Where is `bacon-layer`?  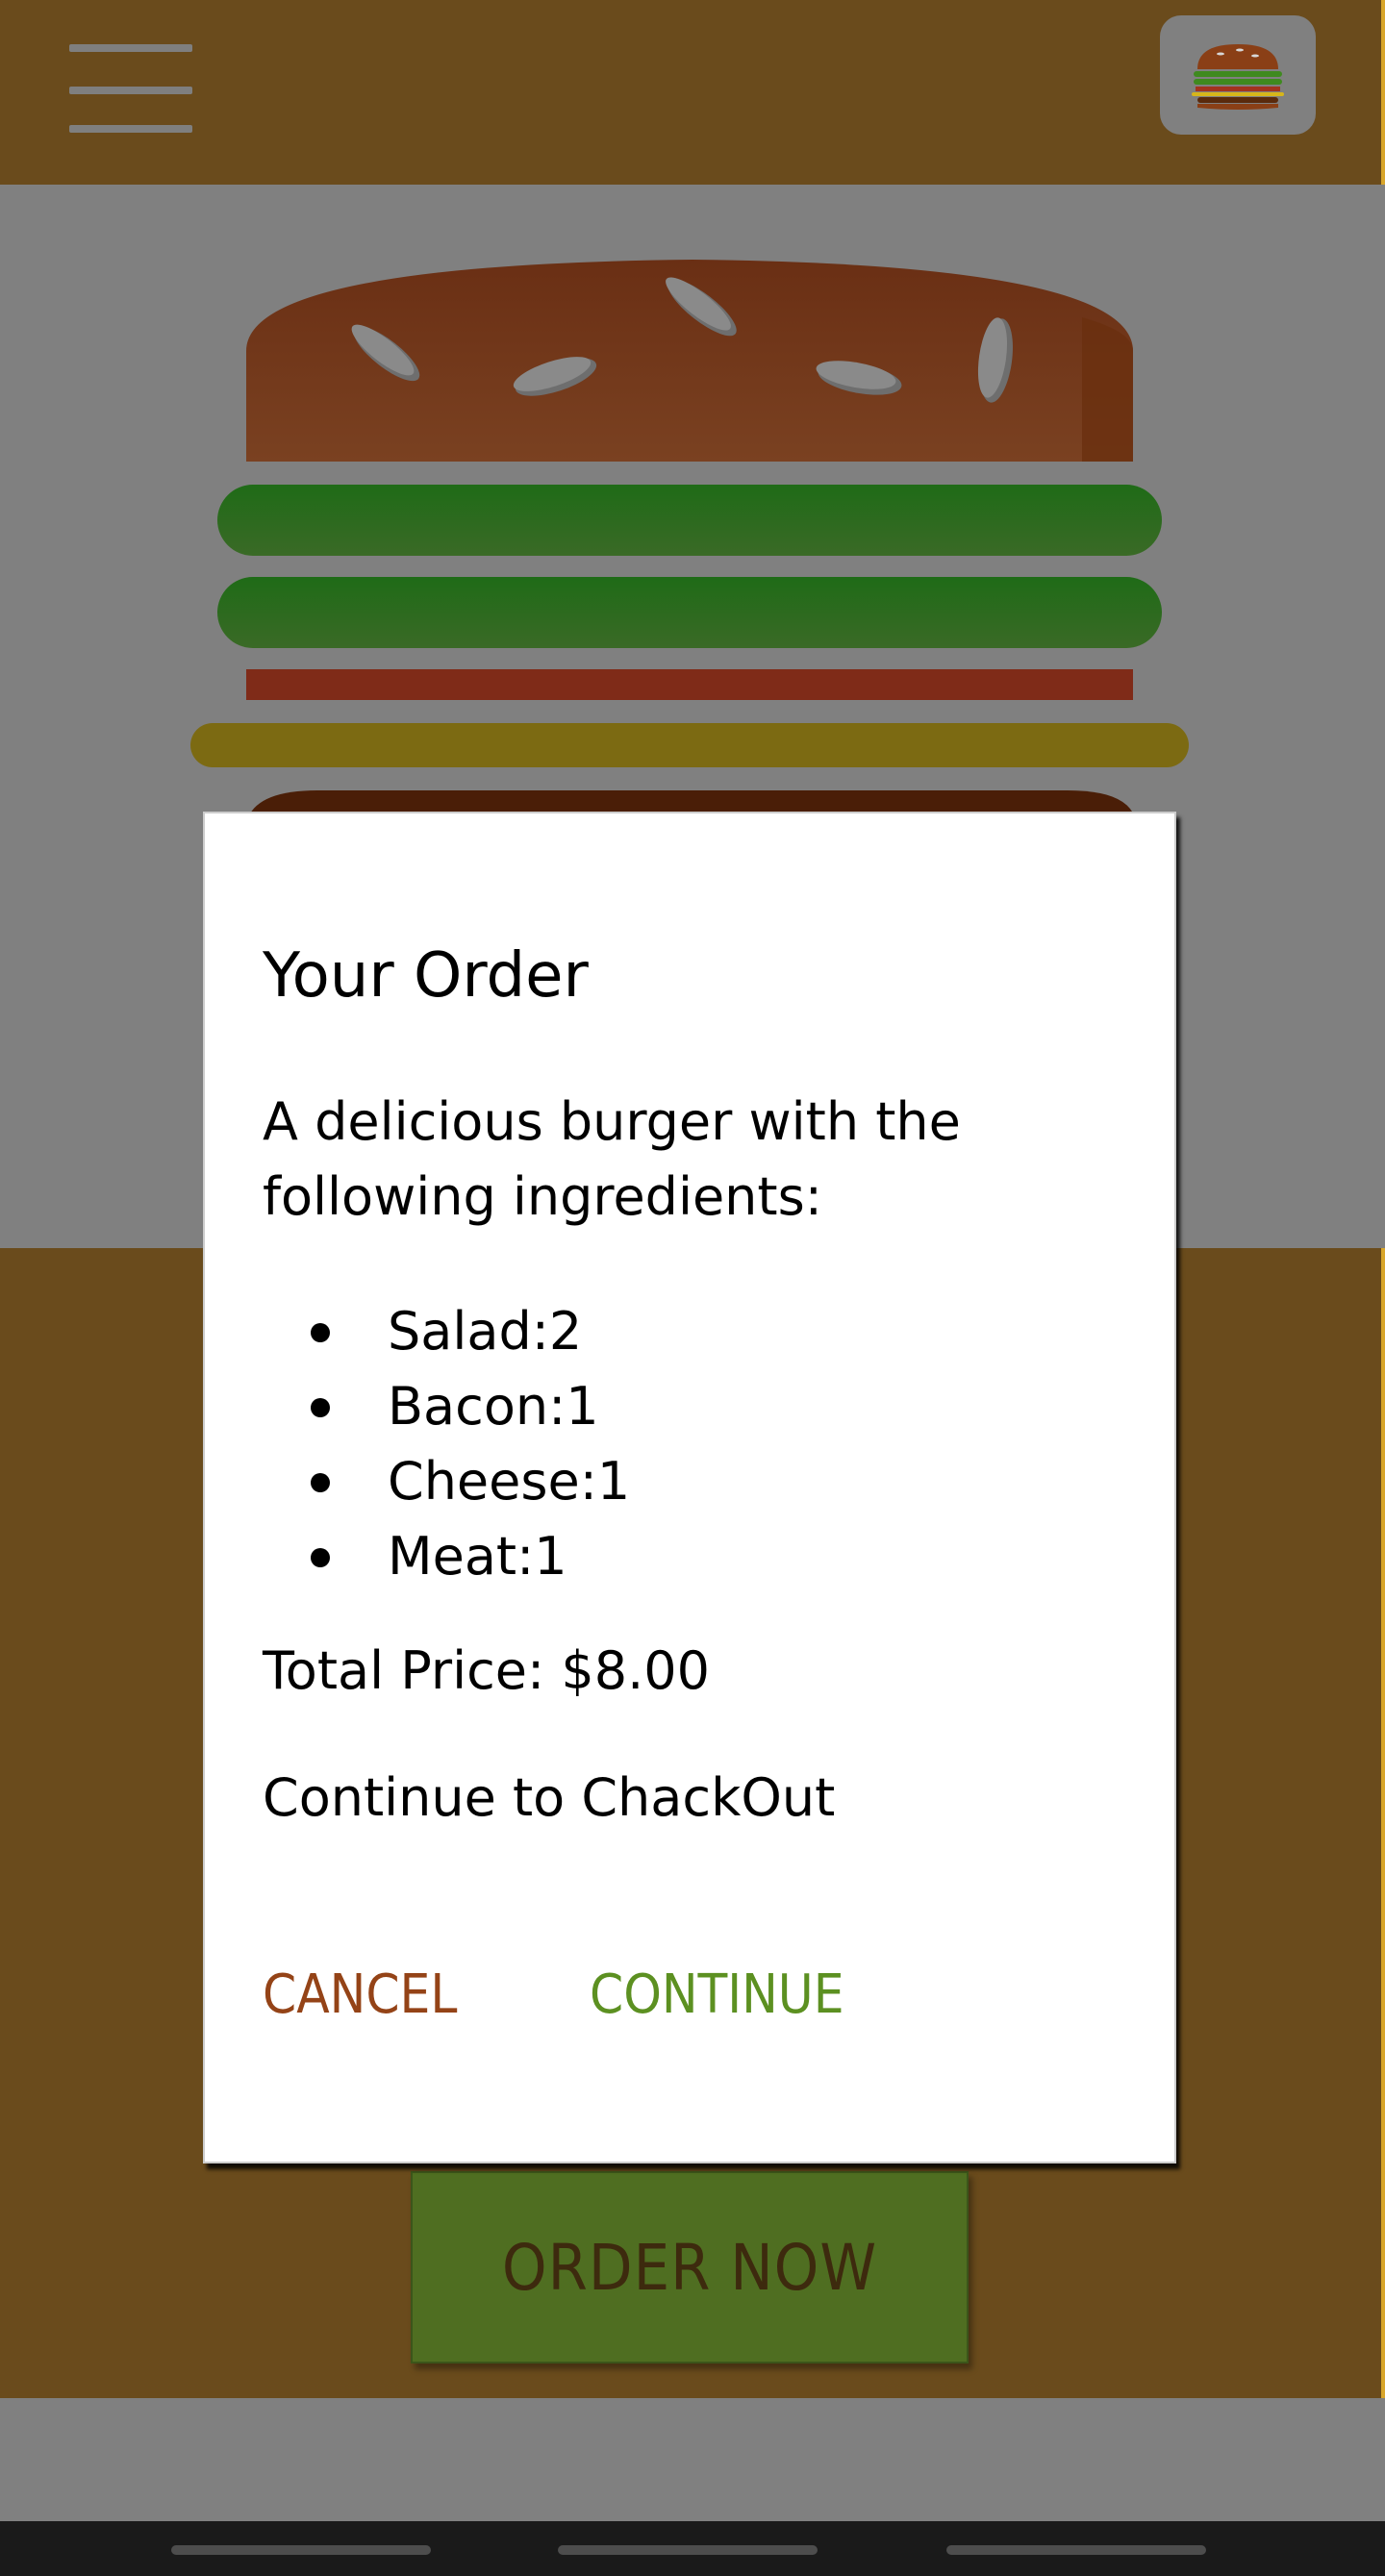 bacon-layer is located at coordinates (689, 684).